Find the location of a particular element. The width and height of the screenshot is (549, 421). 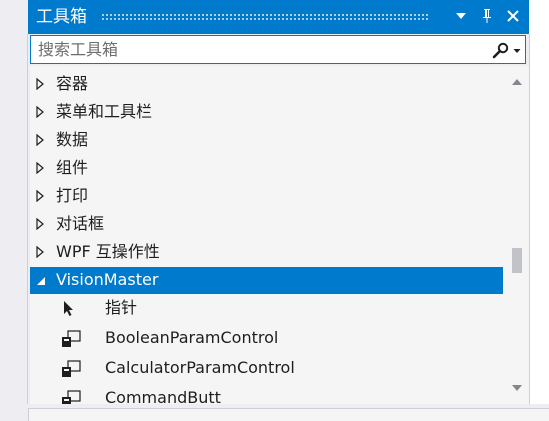

dropdown-arrow-icon is located at coordinates (461, 16).